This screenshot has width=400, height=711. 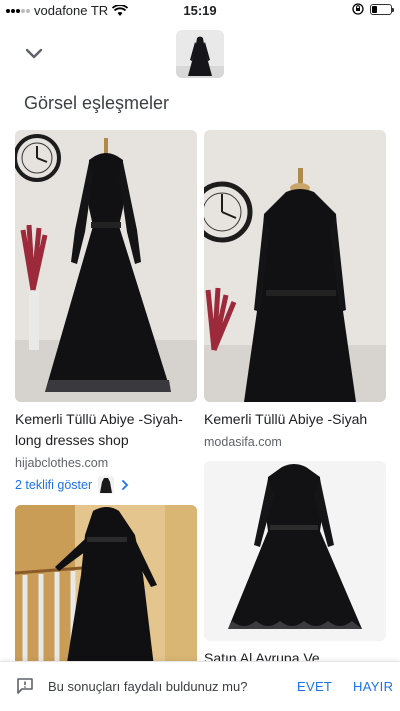 I want to click on offers-label: 2 teklifi göster, so click(x=53, y=485).